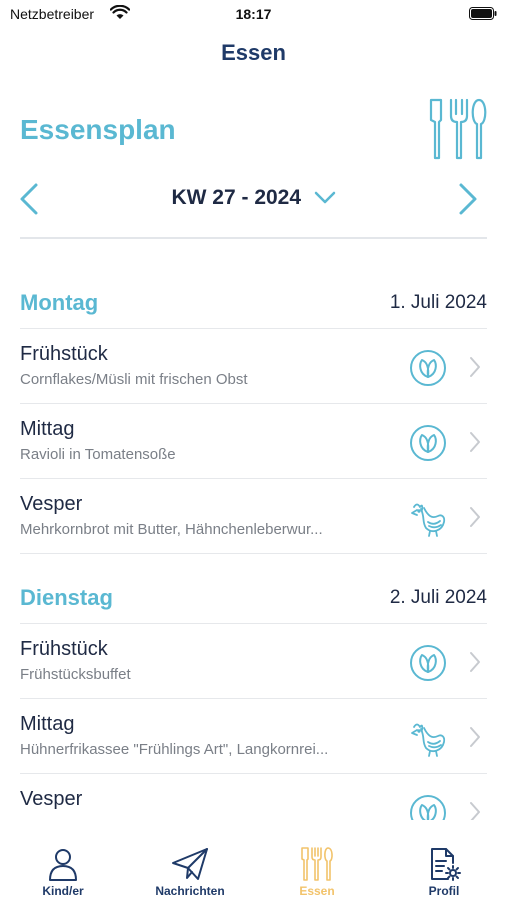 The image size is (507, 900). Describe the element at coordinates (190, 891) in the screenshot. I see `tab-label: Nachrichten` at that location.